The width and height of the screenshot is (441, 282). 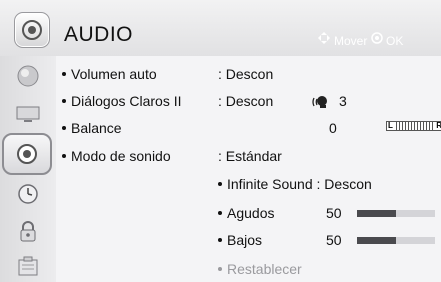 I want to click on setting-label: Agudos, so click(x=251, y=213).